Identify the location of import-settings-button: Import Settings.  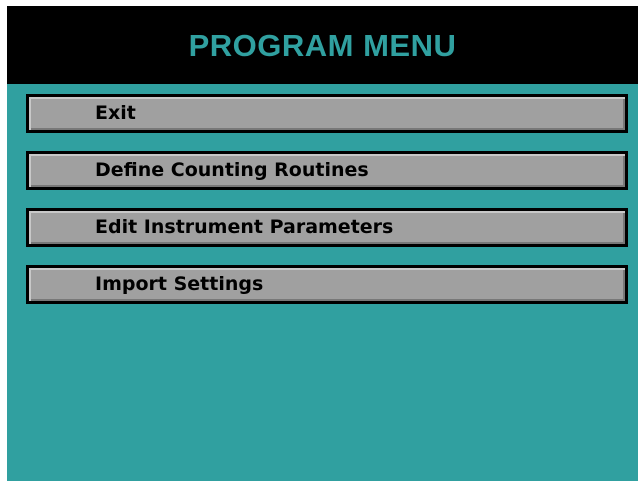
(327, 284).